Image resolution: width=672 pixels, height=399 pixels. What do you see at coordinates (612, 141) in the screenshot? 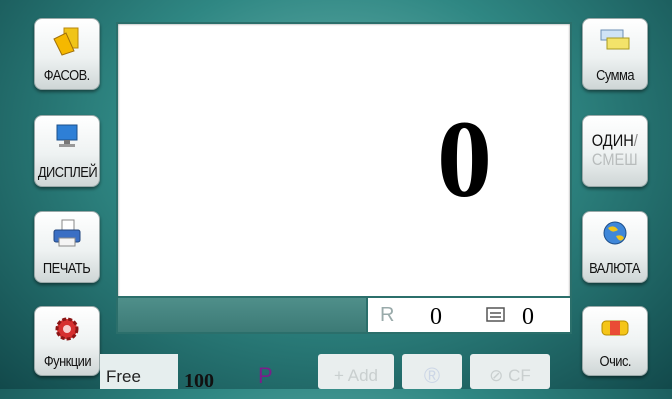
I see `mode-single-label: ОДИН` at bounding box center [612, 141].